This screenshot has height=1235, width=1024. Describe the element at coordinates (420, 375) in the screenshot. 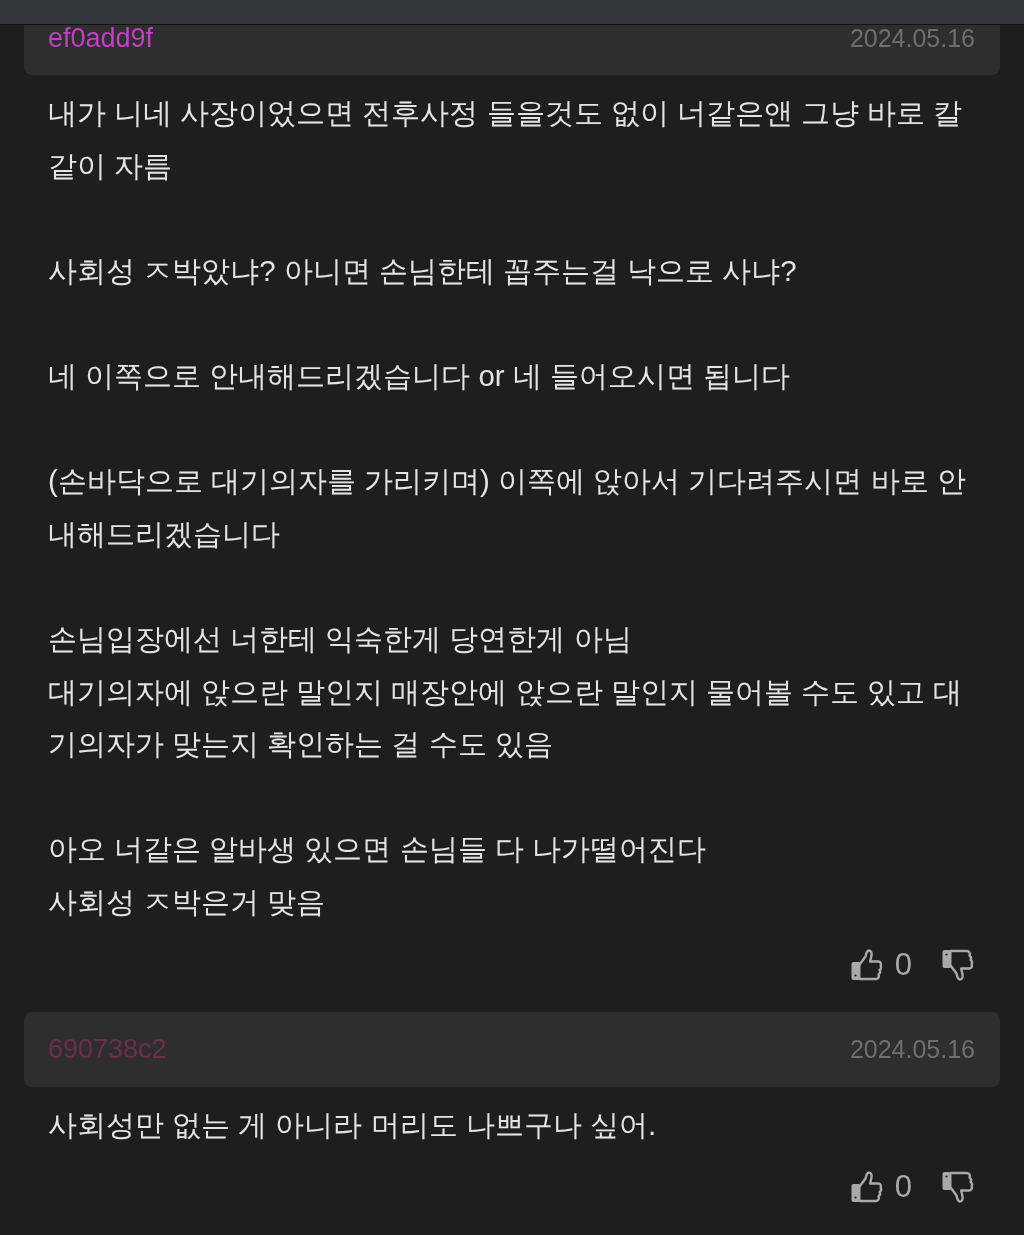

I see `comment-text: 네 이쪽으로 안내해드리겠습니다 or 네 들어오시면 됩니다` at that location.